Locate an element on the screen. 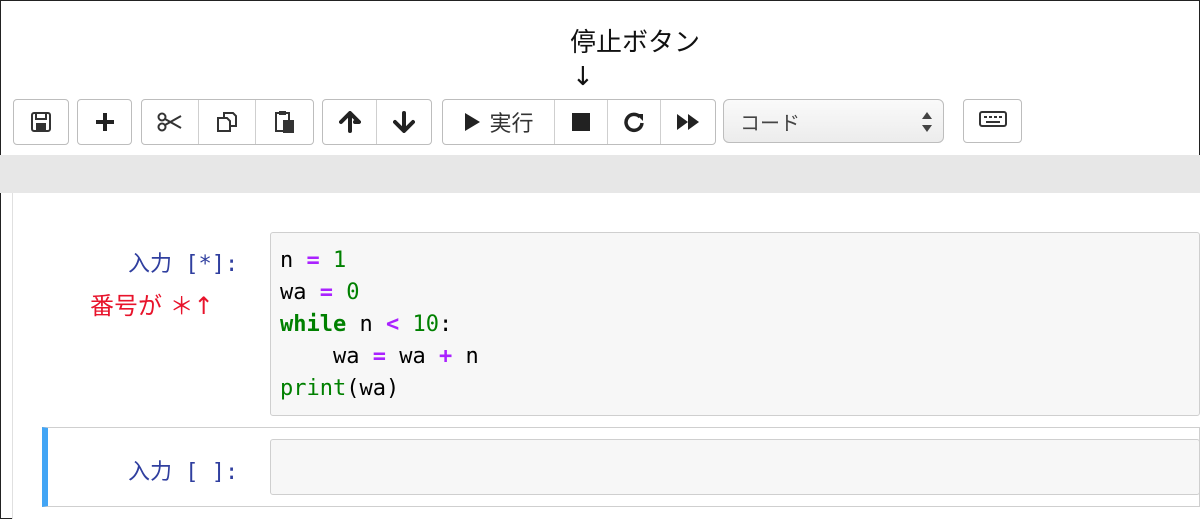  keyboard-shortcuts-button is located at coordinates (992, 121).